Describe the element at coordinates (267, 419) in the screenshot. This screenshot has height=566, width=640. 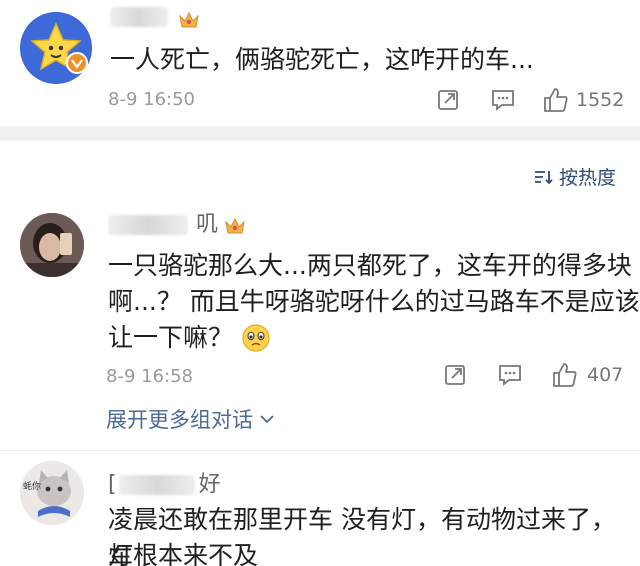
I see `chevron-down-icon` at that location.